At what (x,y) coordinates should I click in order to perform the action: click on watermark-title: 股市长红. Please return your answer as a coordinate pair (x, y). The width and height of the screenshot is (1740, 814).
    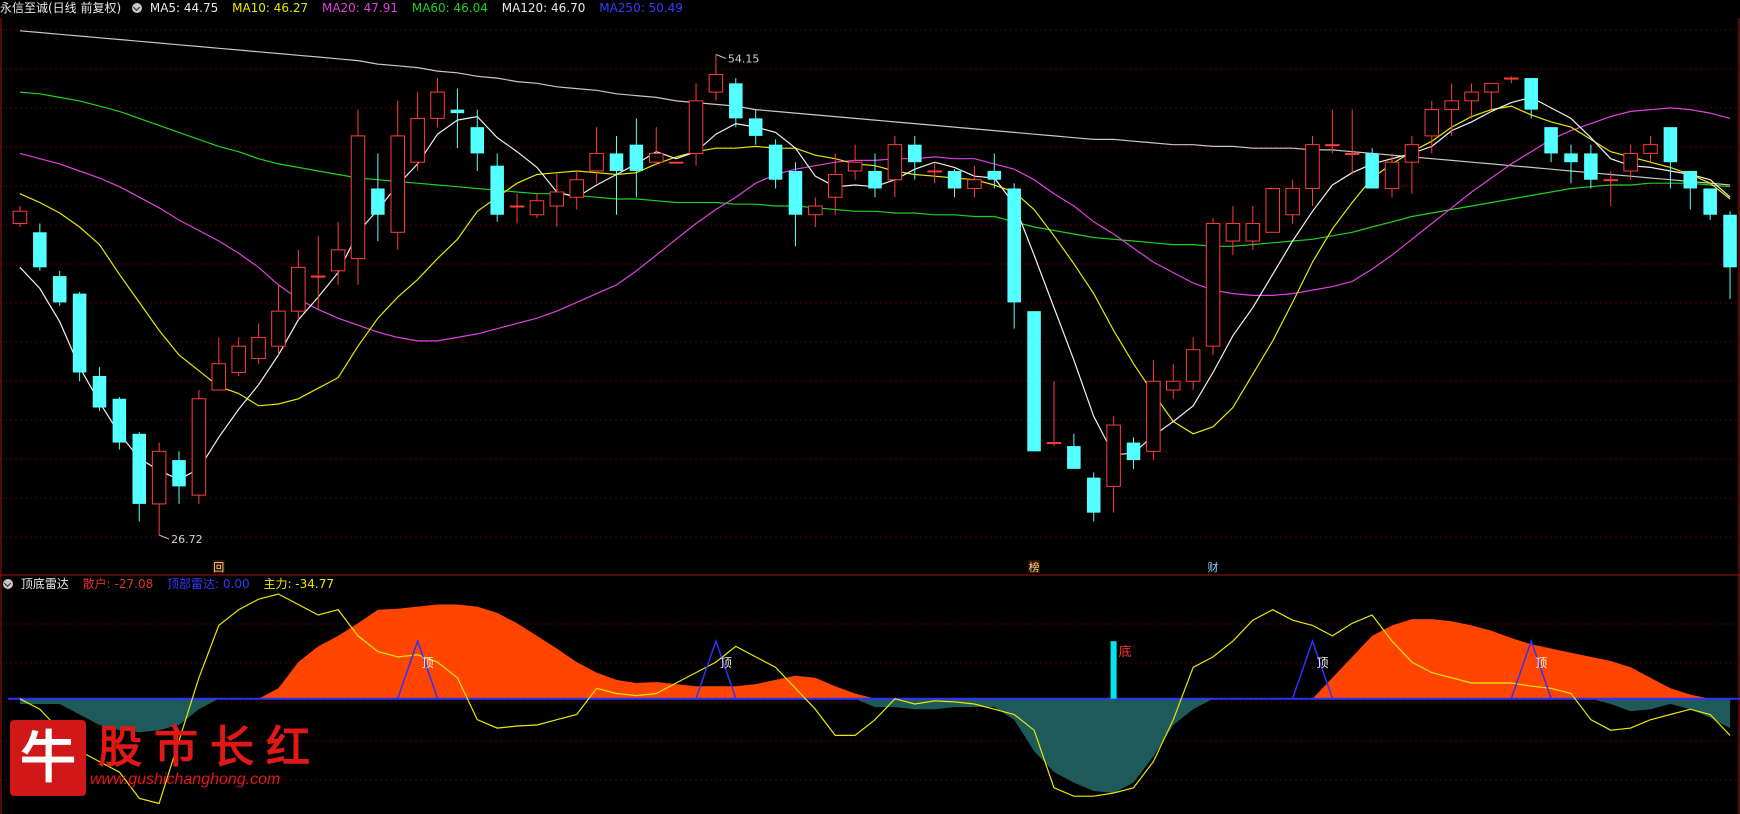
    Looking at the image, I should click on (210, 747).